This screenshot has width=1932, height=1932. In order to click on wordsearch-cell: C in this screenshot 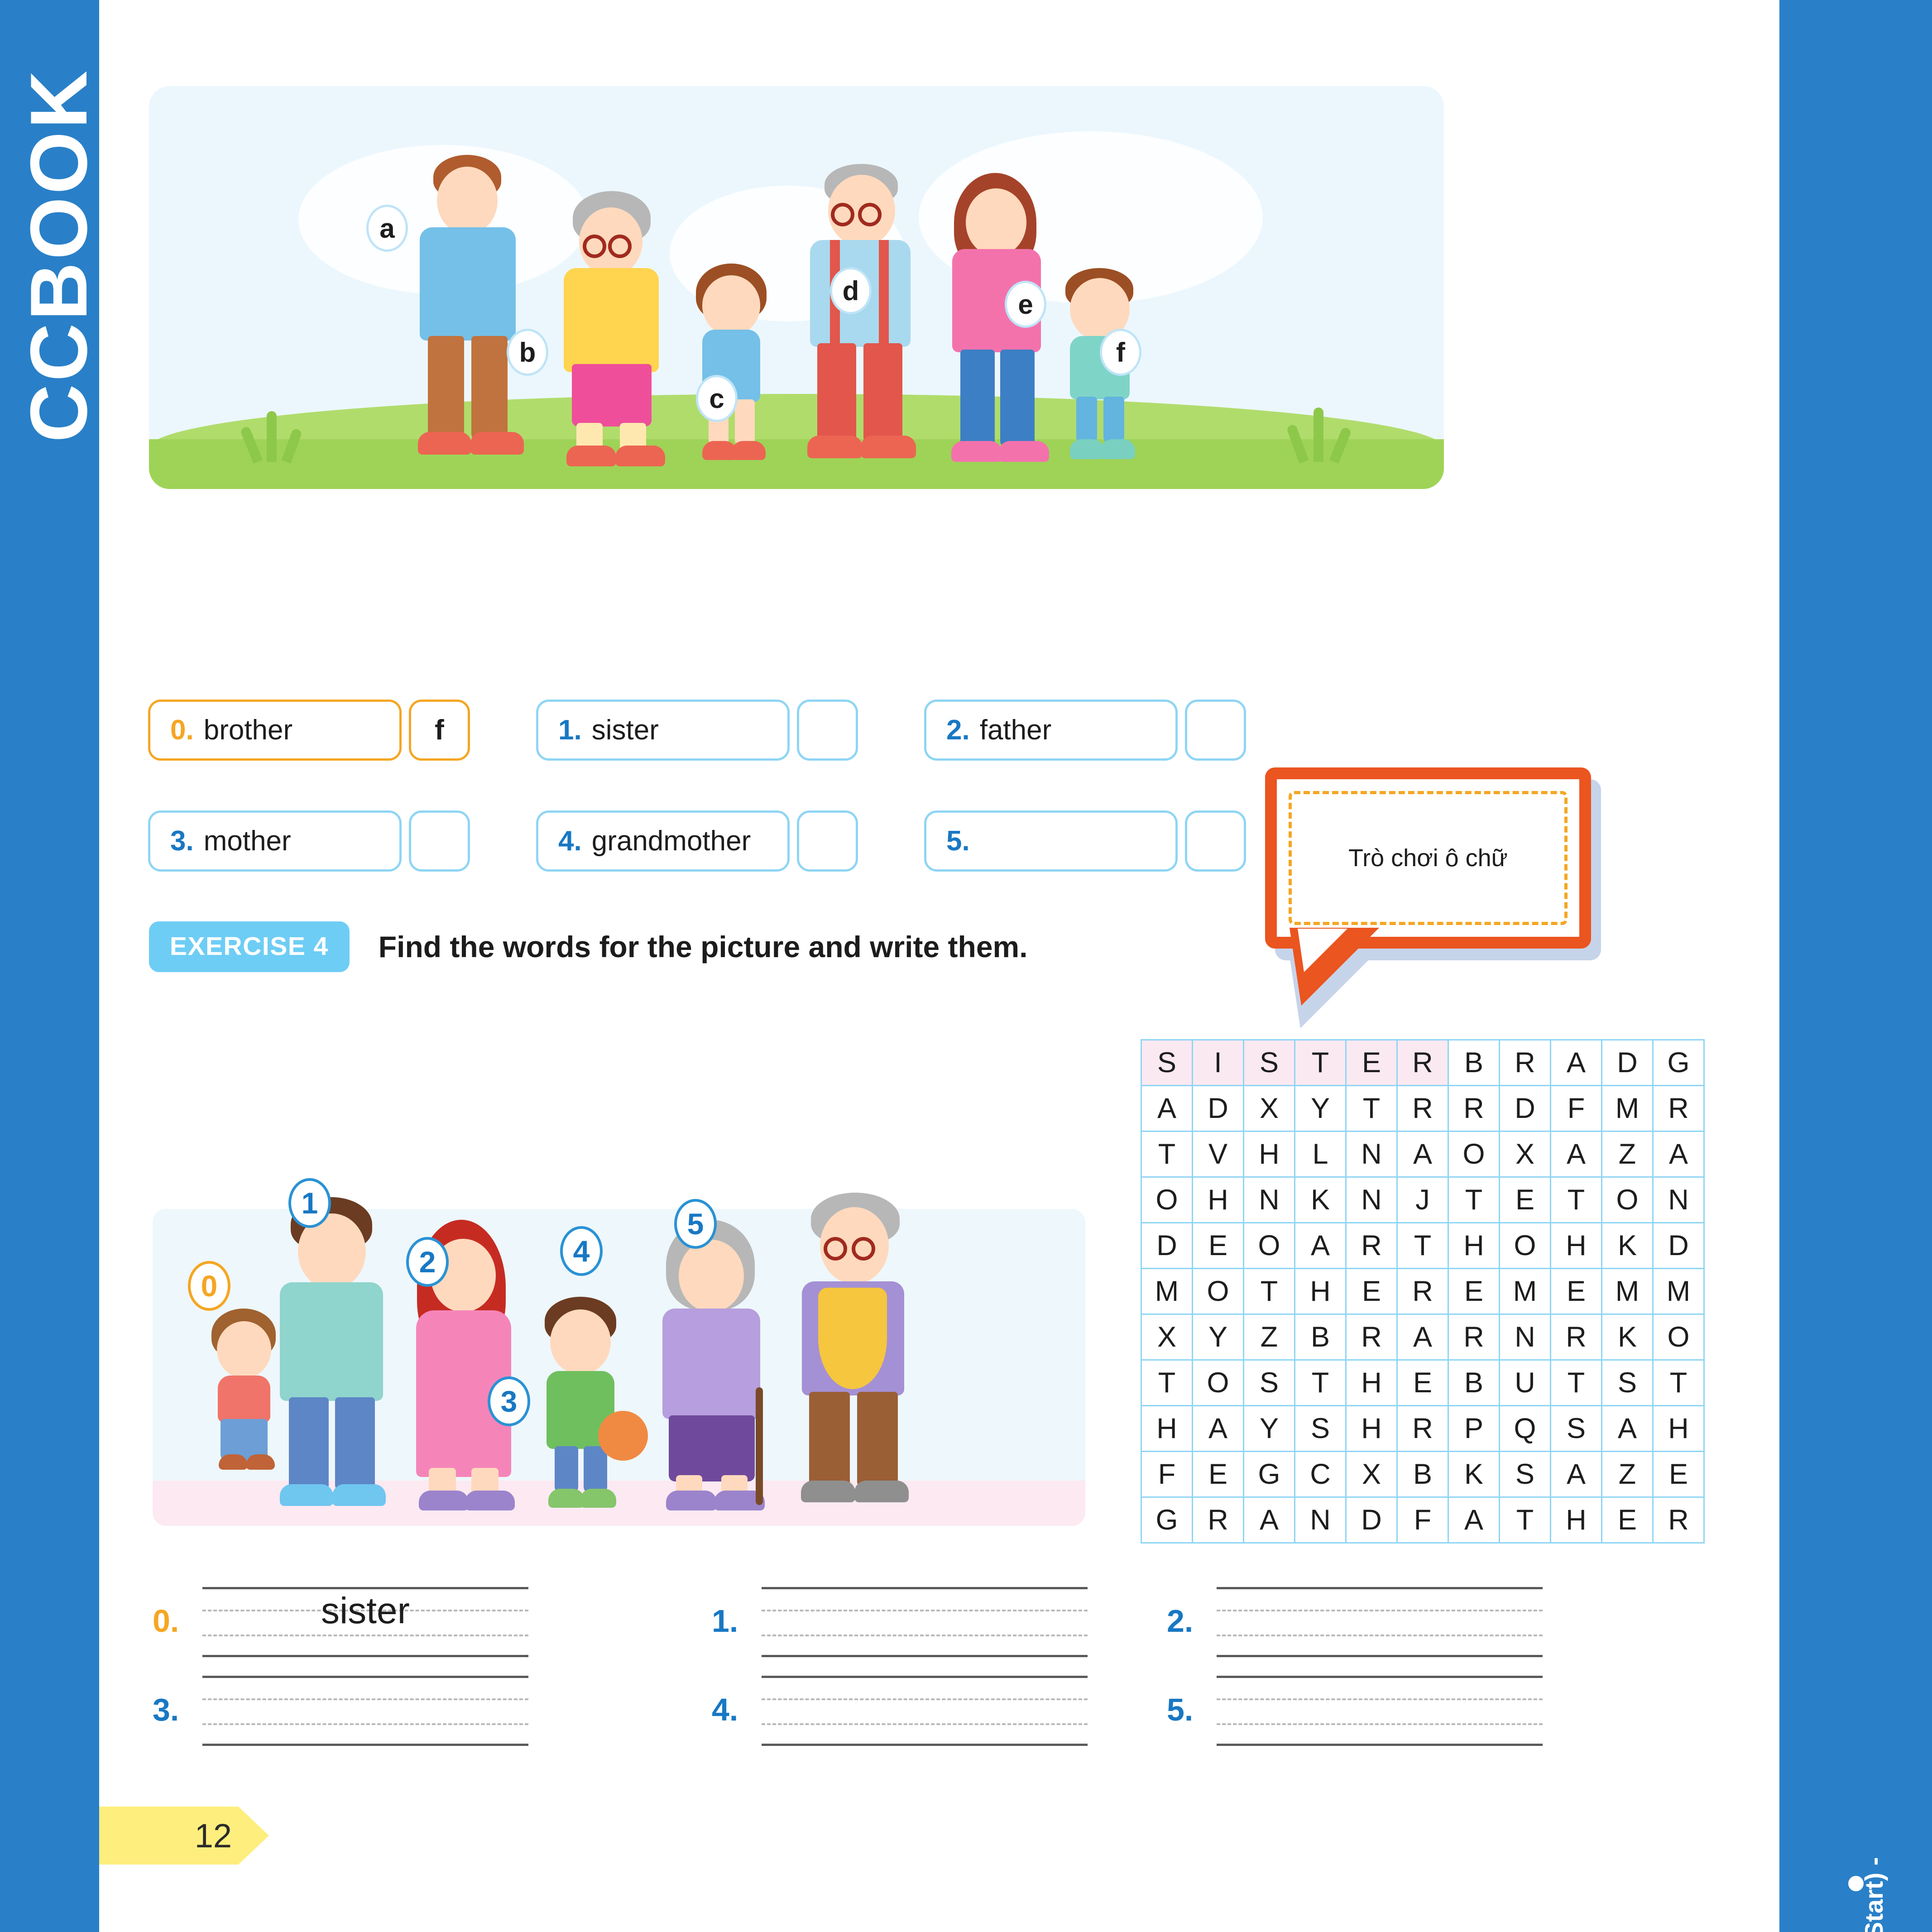, I will do `click(1321, 1475)`.